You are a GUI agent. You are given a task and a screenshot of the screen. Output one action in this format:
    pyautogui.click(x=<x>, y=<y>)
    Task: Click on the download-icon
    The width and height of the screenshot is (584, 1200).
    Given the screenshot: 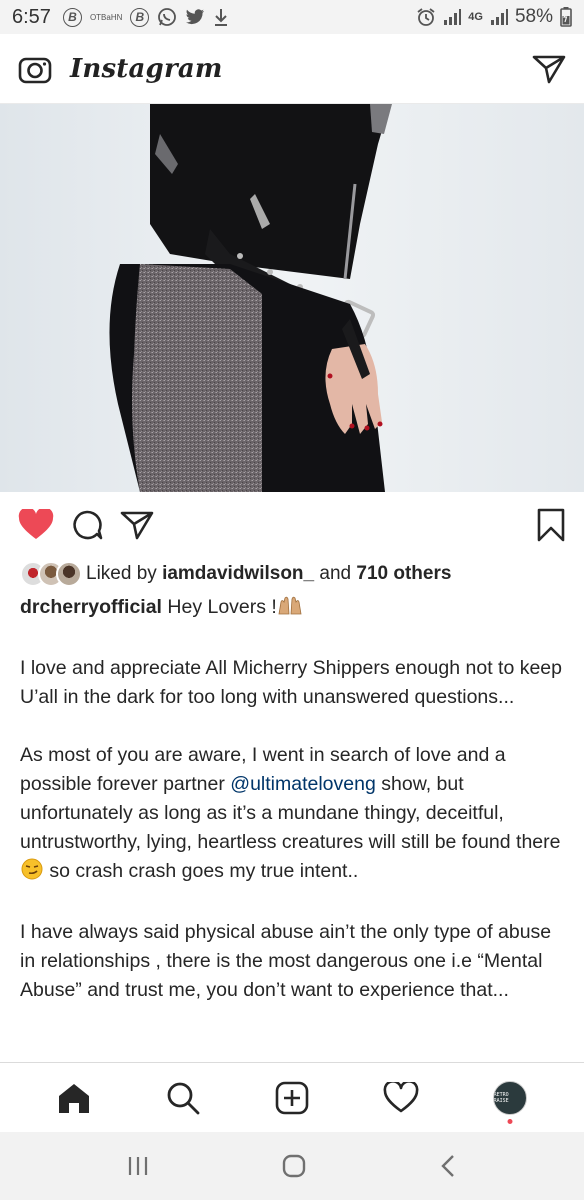 What is the action you would take?
    pyautogui.click(x=221, y=17)
    